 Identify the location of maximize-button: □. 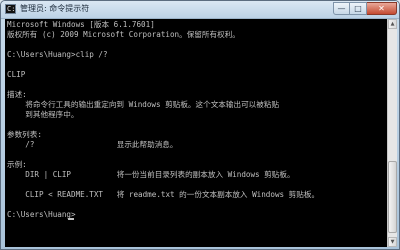
(358, 8).